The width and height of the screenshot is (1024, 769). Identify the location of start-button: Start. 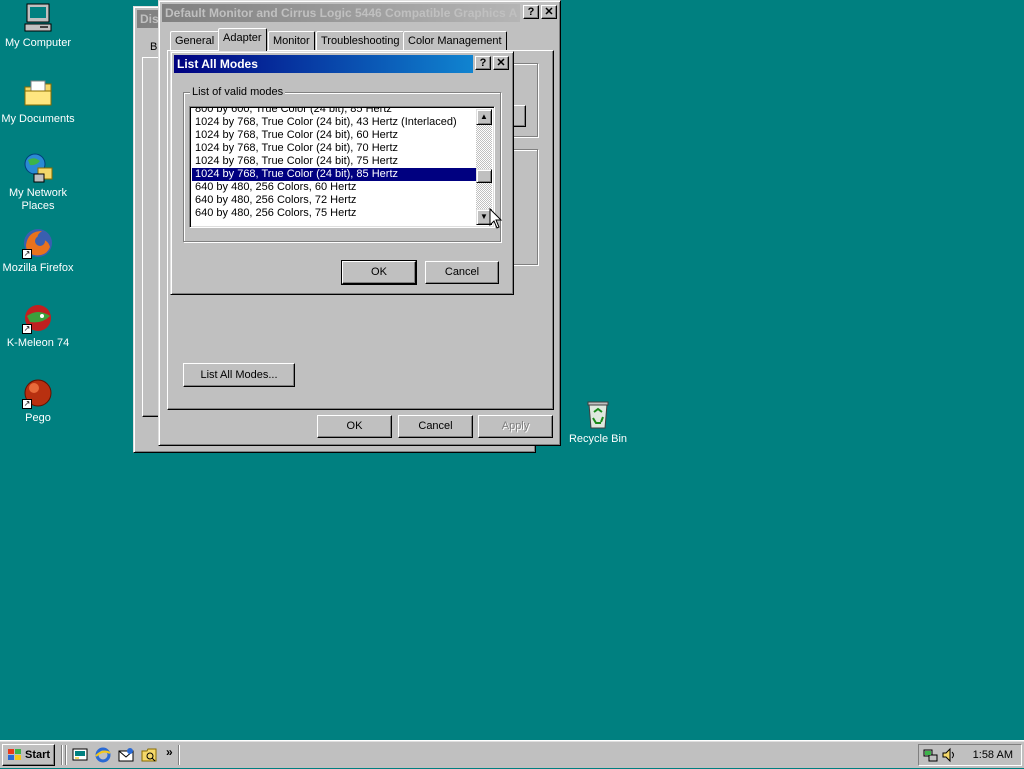
(28, 755).